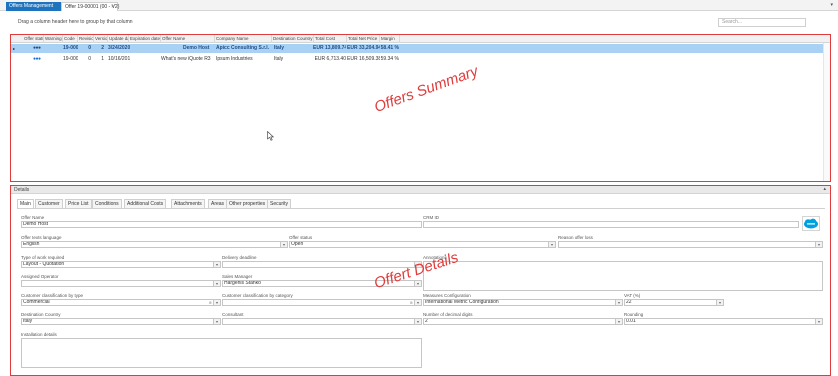 The height and width of the screenshot is (376, 838). Describe the element at coordinates (389, 48) in the screenshot. I see `cell-margin: 58.41 %` at that location.